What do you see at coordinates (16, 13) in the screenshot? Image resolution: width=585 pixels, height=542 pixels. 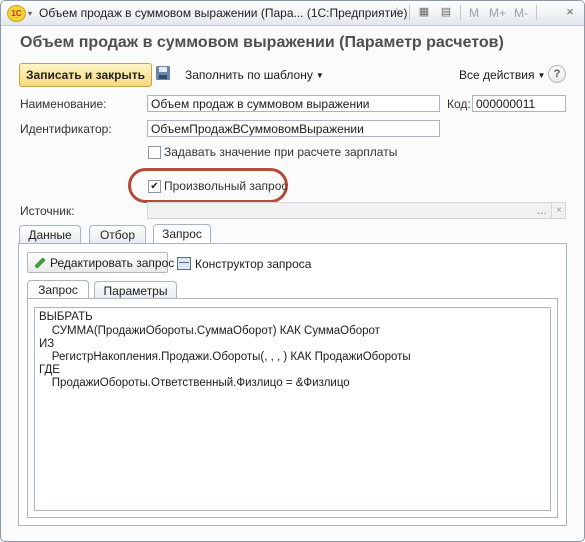 I see `app-logo-icon: 1С` at bounding box center [16, 13].